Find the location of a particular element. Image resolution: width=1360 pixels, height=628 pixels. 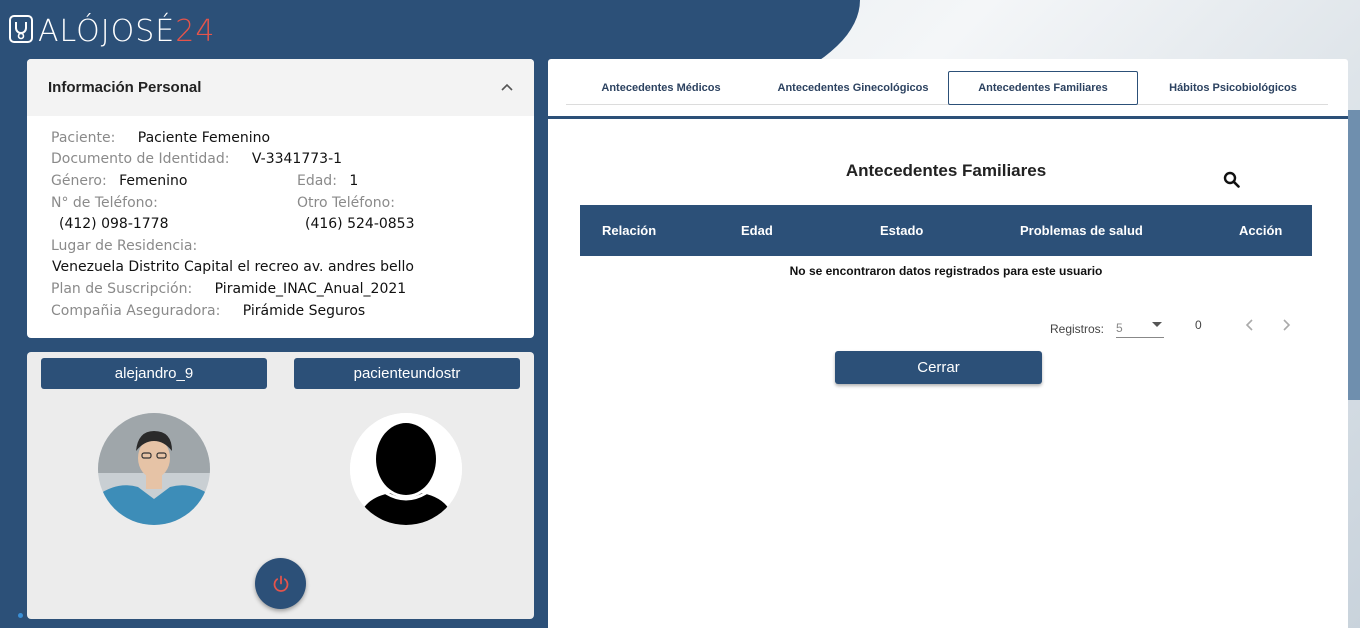

documento-label: Documento de Identidad: is located at coordinates (140, 159).